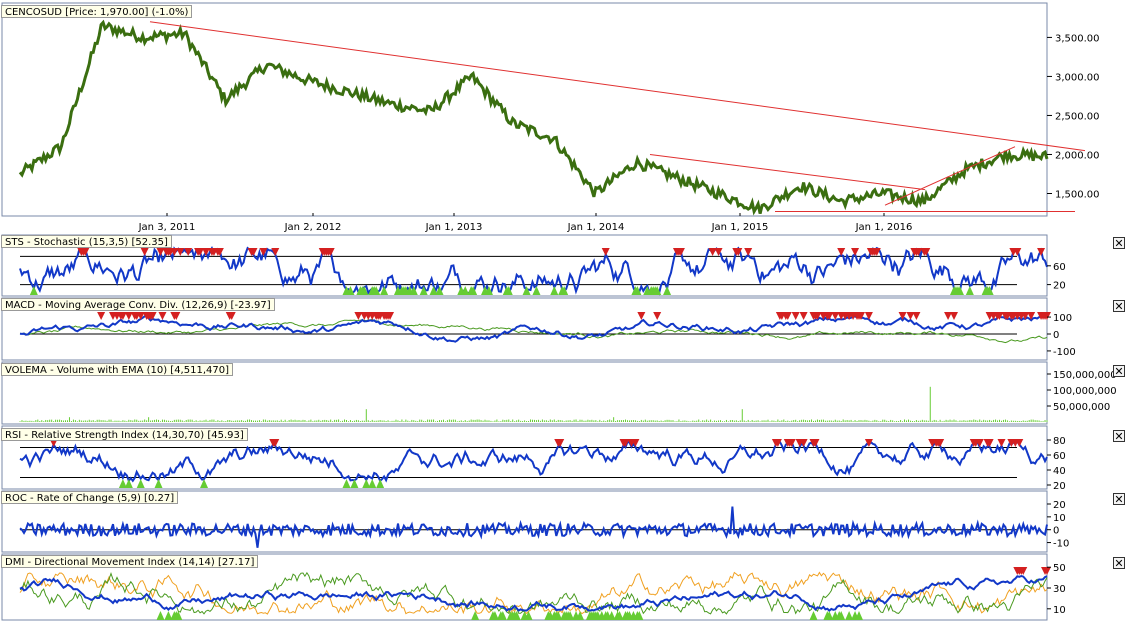  What do you see at coordinates (1059, 441) in the screenshot?
I see `y-axis-label: 80` at bounding box center [1059, 441].